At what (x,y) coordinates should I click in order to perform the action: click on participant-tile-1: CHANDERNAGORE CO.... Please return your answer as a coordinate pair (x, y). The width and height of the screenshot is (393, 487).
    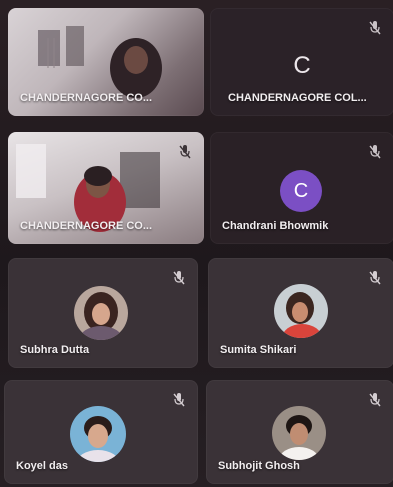
    Looking at the image, I should click on (106, 62).